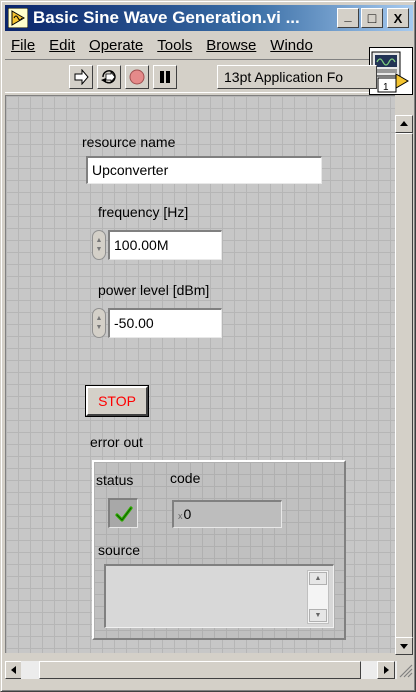 The image size is (416, 692). I want to click on scroll-down-button, so click(404, 646).